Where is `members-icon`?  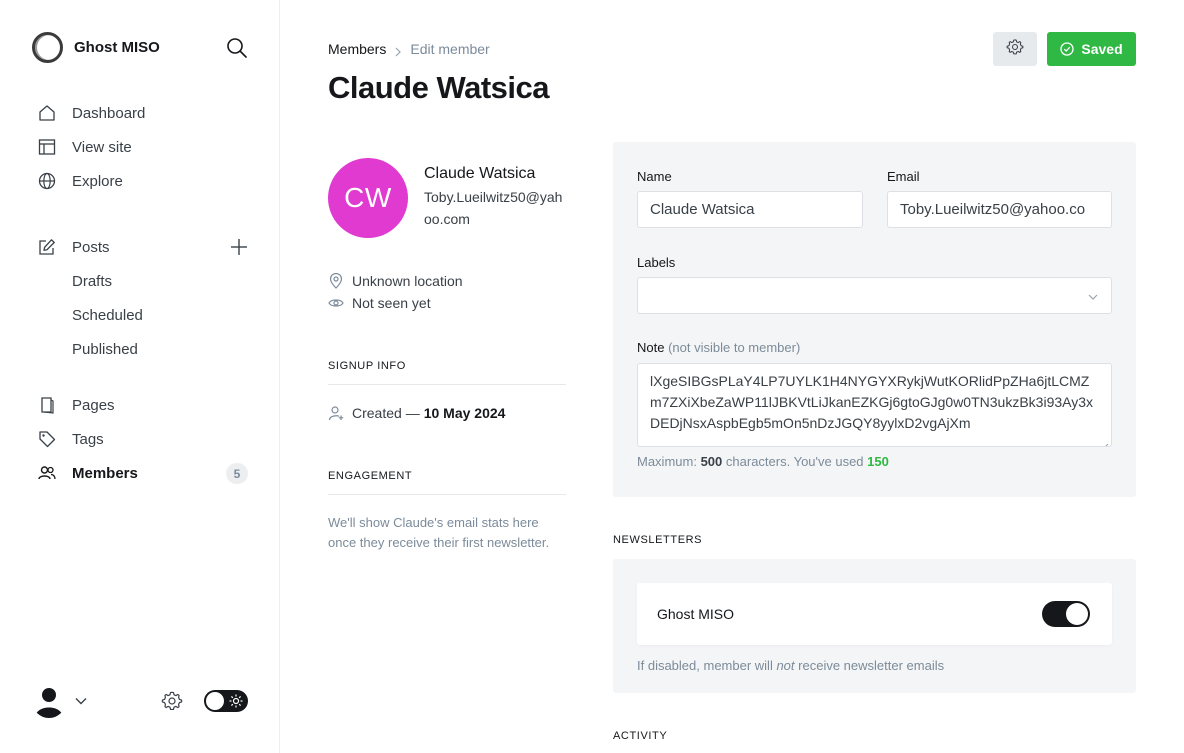
members-icon is located at coordinates (47, 473).